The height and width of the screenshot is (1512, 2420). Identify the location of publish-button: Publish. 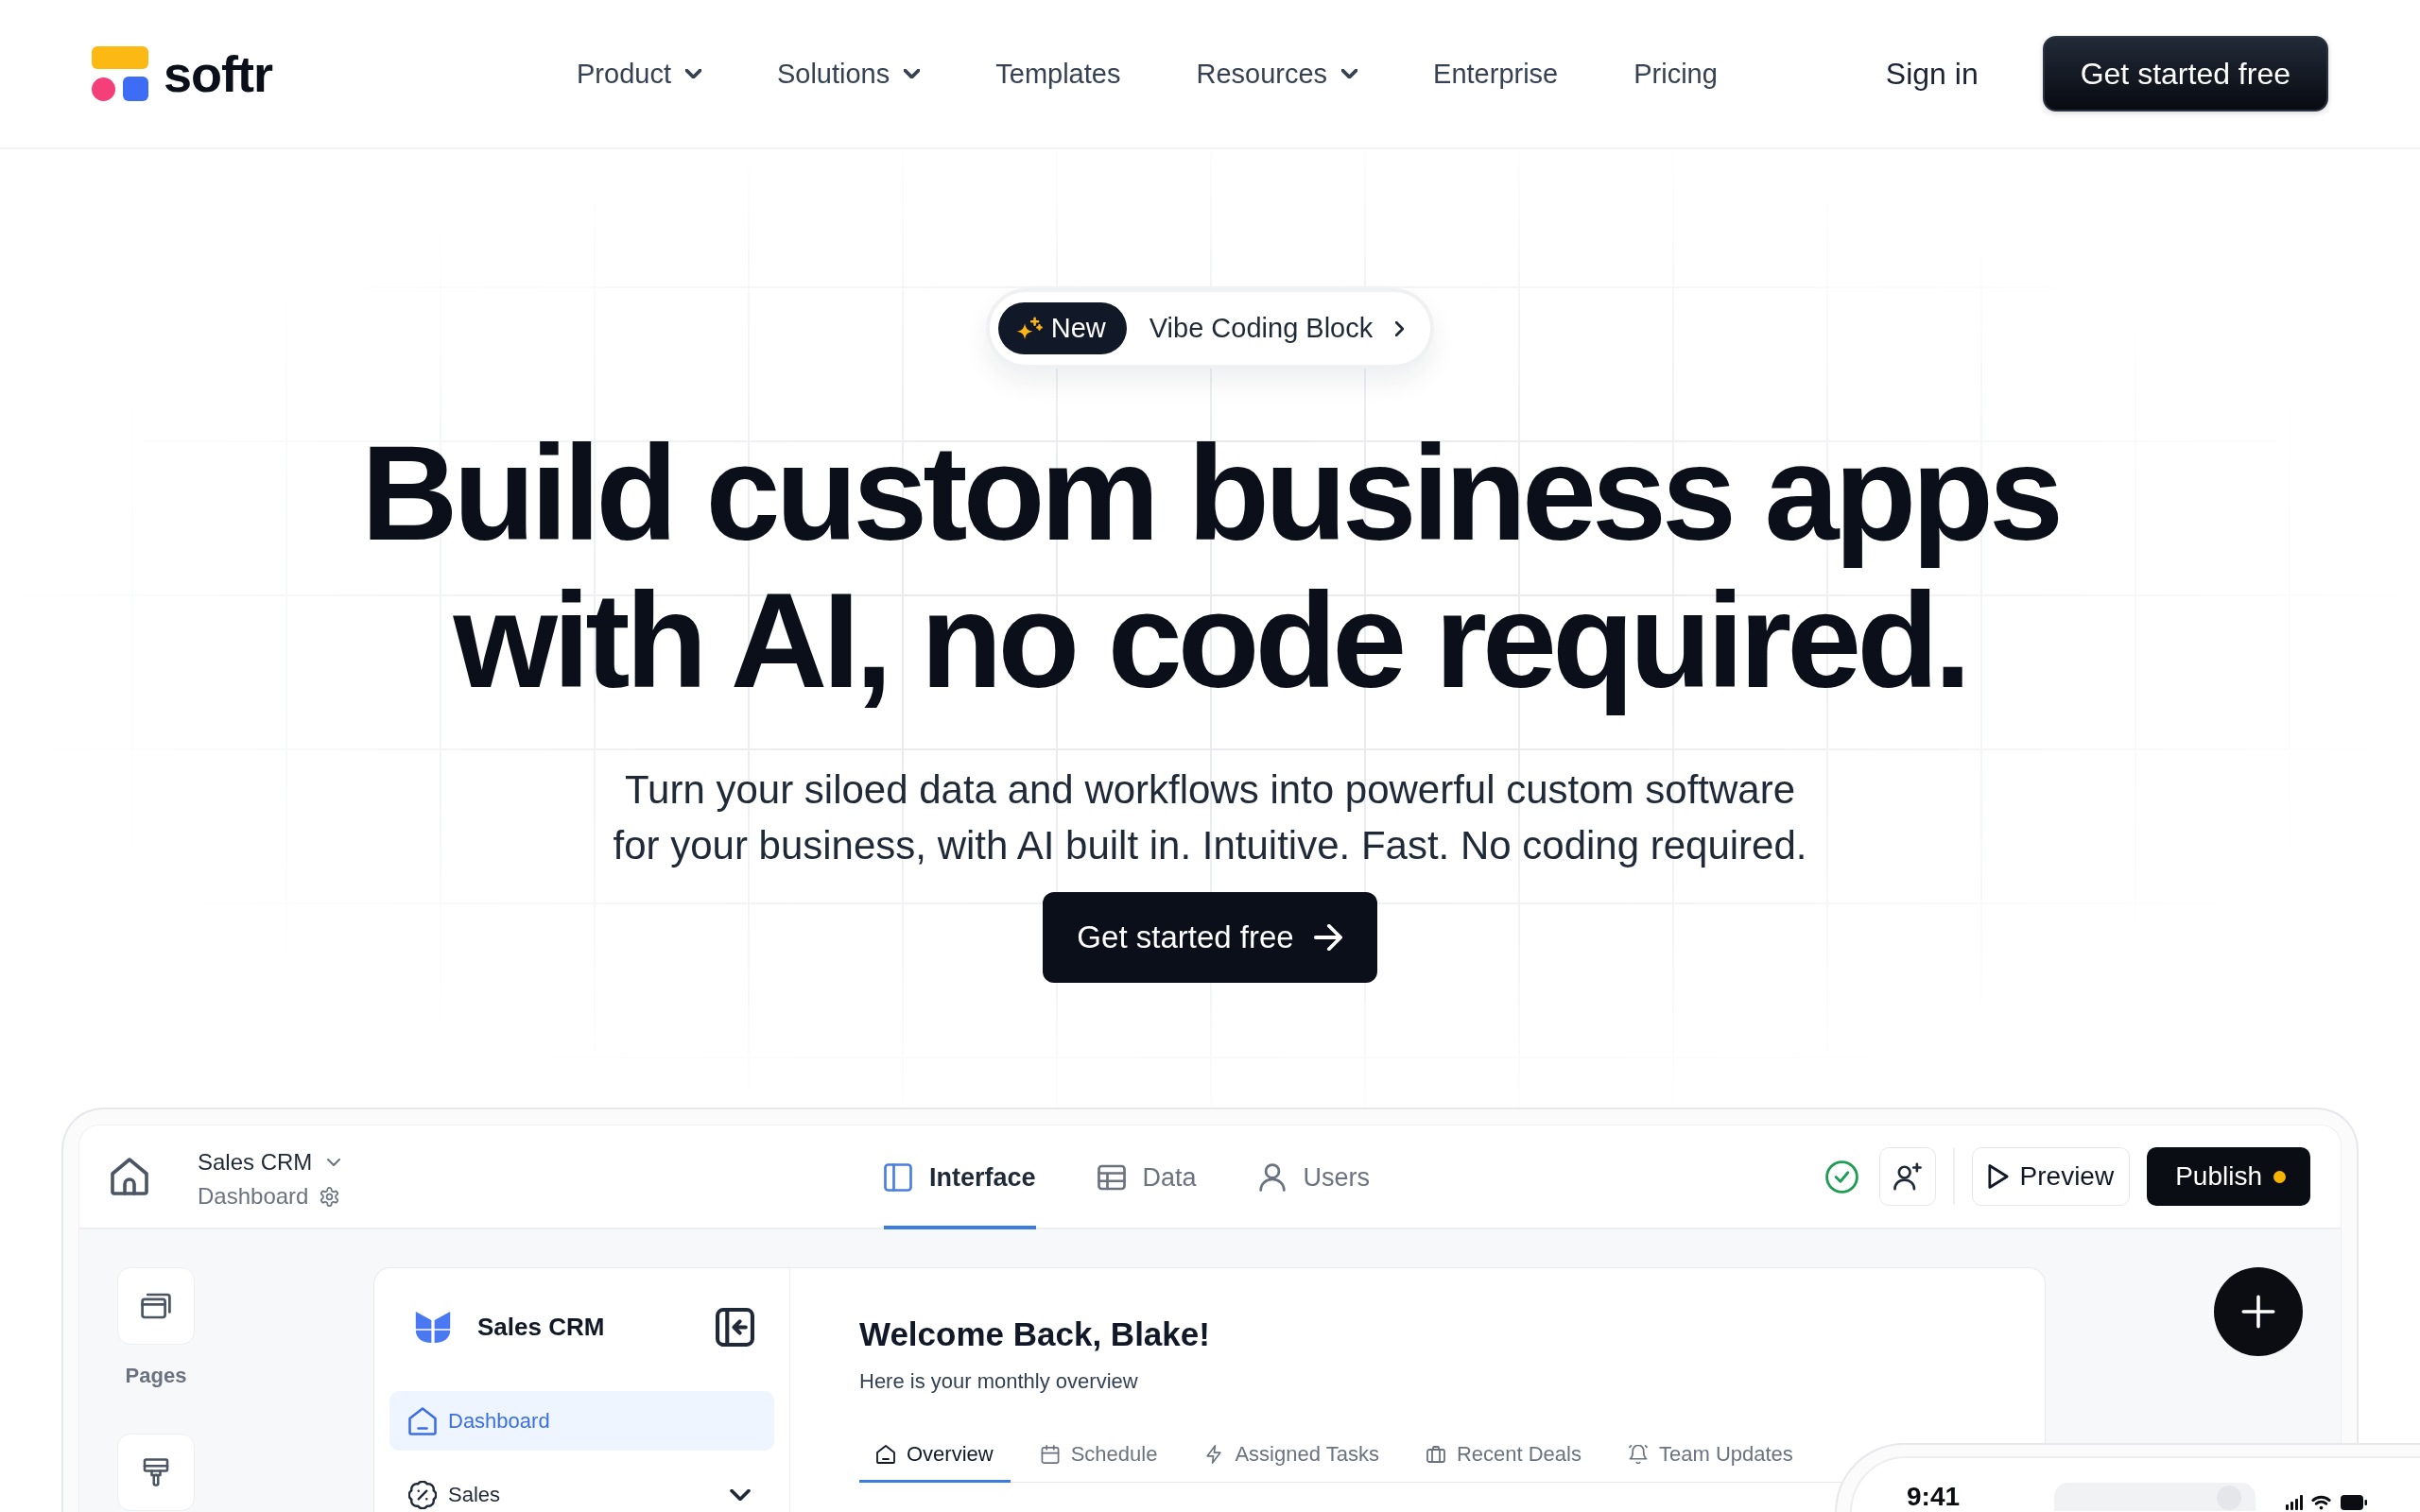
(2228, 1176).